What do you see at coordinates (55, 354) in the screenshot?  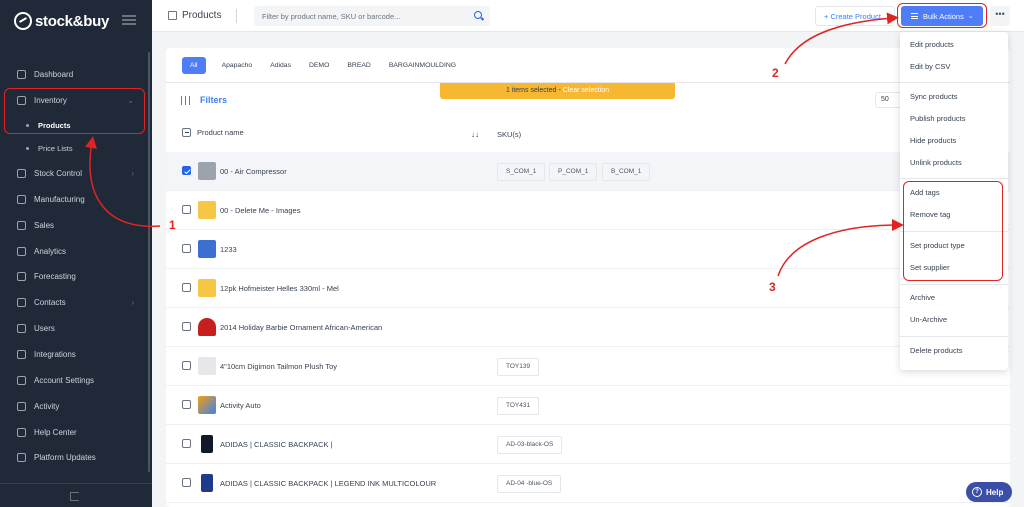 I see `sidebar-item-label: Integrations` at bounding box center [55, 354].